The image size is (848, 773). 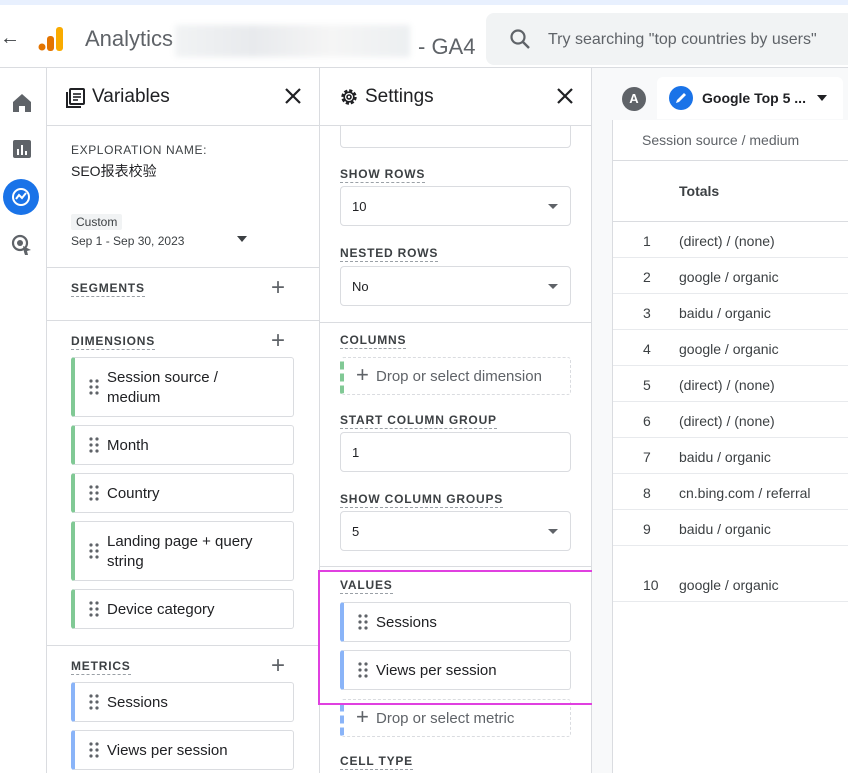 I want to click on row-number: 6, so click(x=647, y=421).